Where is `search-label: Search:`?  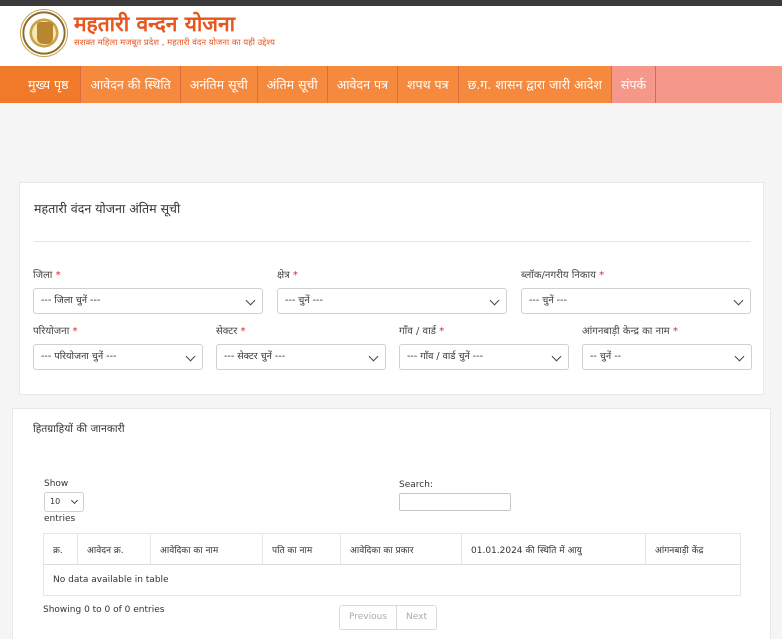 search-label: Search: is located at coordinates (416, 485).